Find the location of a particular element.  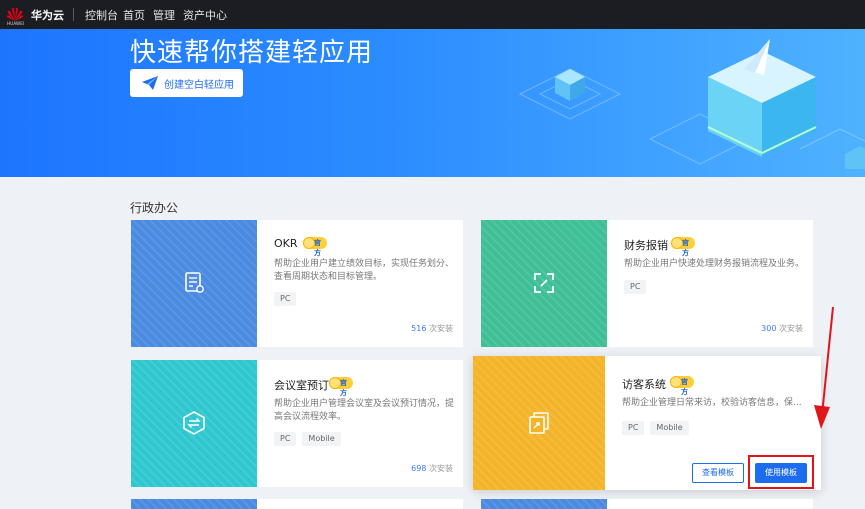

install-count: 516 次安装 is located at coordinates (432, 328).